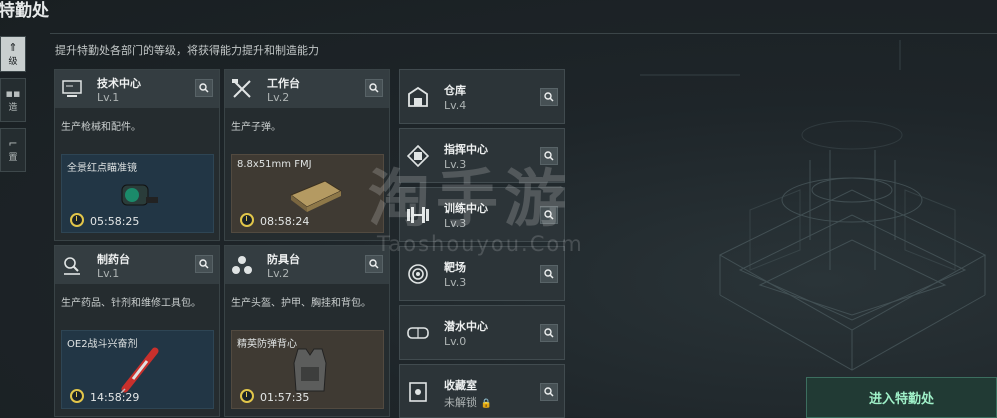 The image size is (997, 418). I want to click on page-subtitle: 提升特勤处各部门的等级，将获得能力提升和制造能力, so click(187, 50).